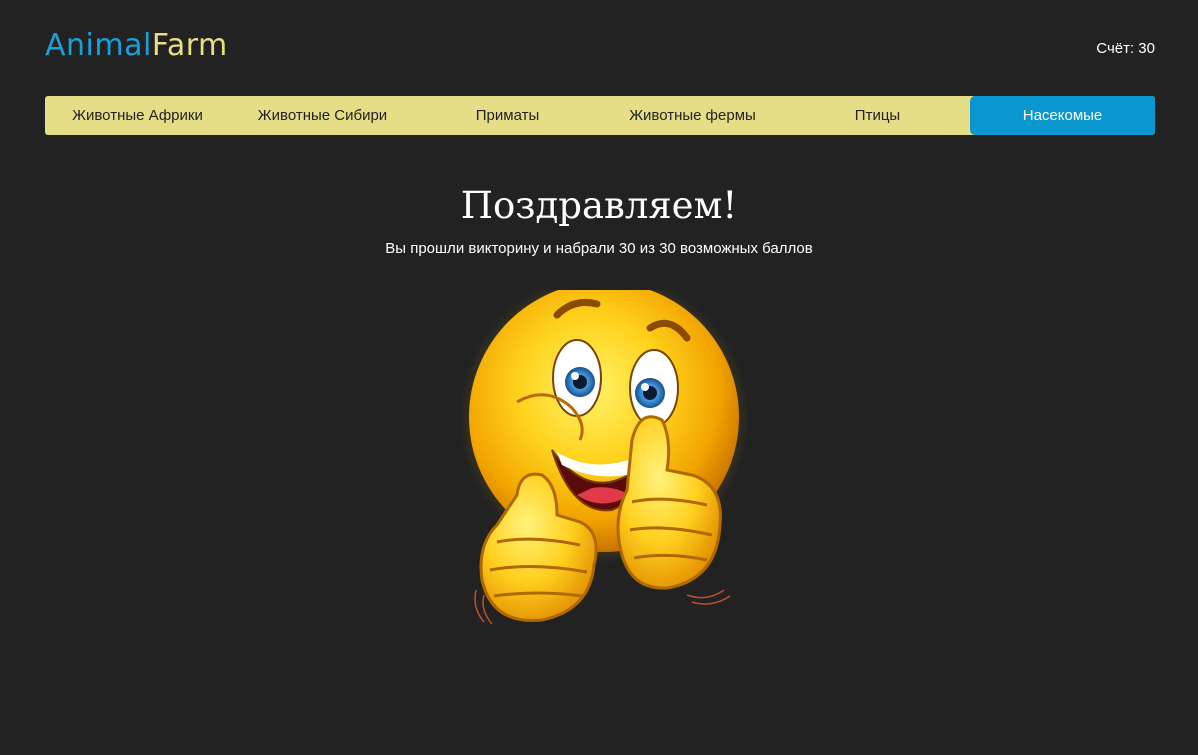 The image size is (1198, 755). I want to click on nav-item-birds: Птицы, so click(877, 115).